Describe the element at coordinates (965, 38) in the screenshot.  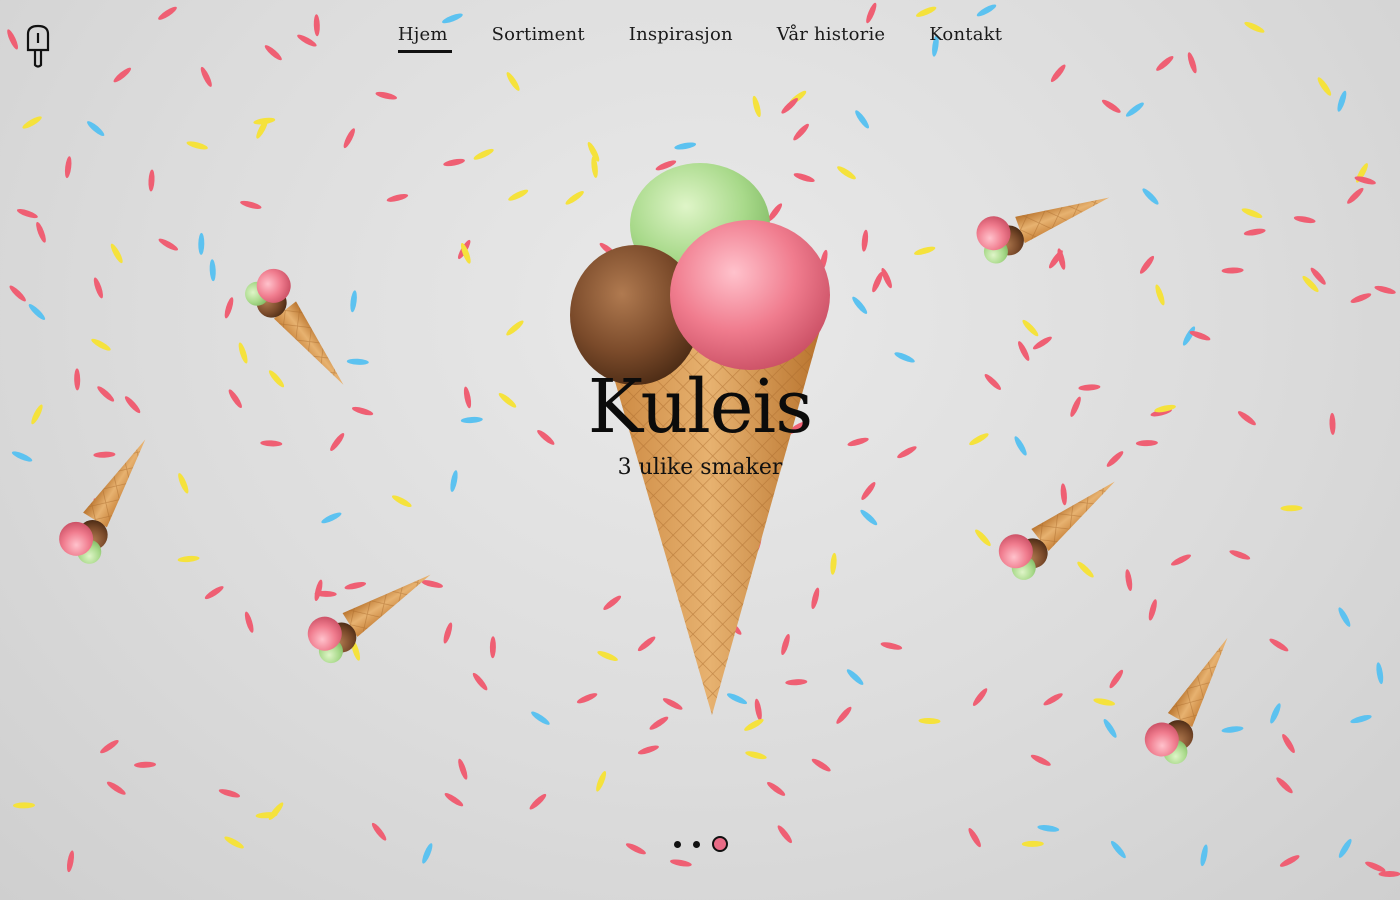
I see `nav-item-kontakt: Kontakt` at that location.